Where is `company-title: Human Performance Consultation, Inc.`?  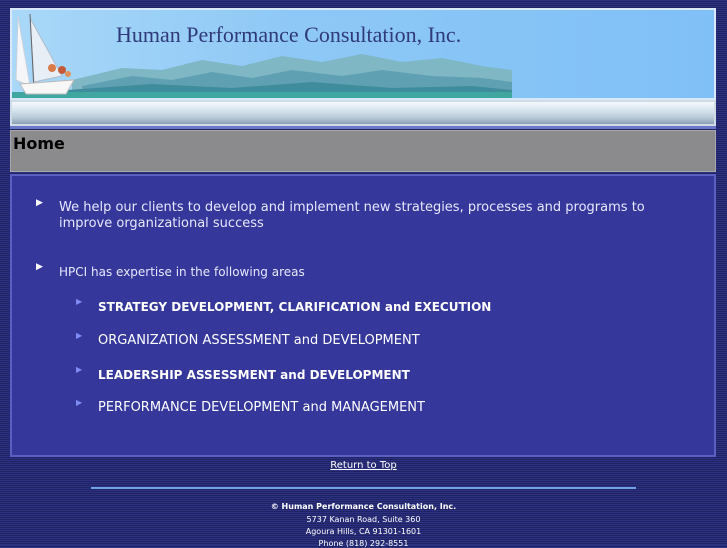 company-title: Human Performance Consultation, Inc. is located at coordinates (289, 34).